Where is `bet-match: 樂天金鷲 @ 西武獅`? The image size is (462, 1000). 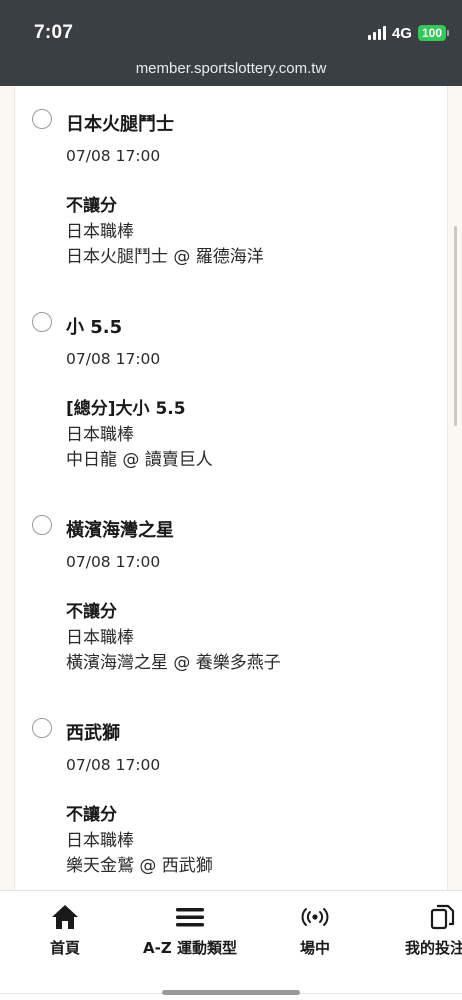
bet-match: 樂天金鷲 @ 西武獅 is located at coordinates (139, 866).